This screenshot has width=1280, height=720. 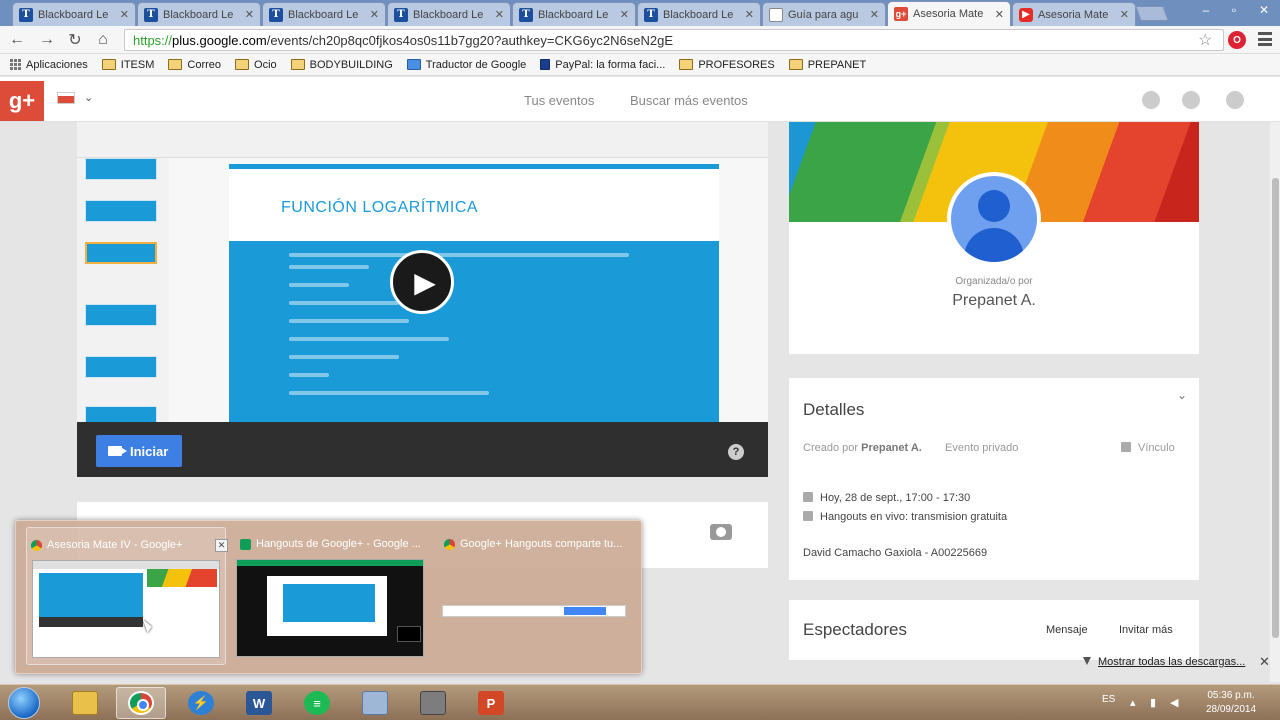 I want to click on nav-search-events: Buscar más eventos, so click(x=689, y=100).